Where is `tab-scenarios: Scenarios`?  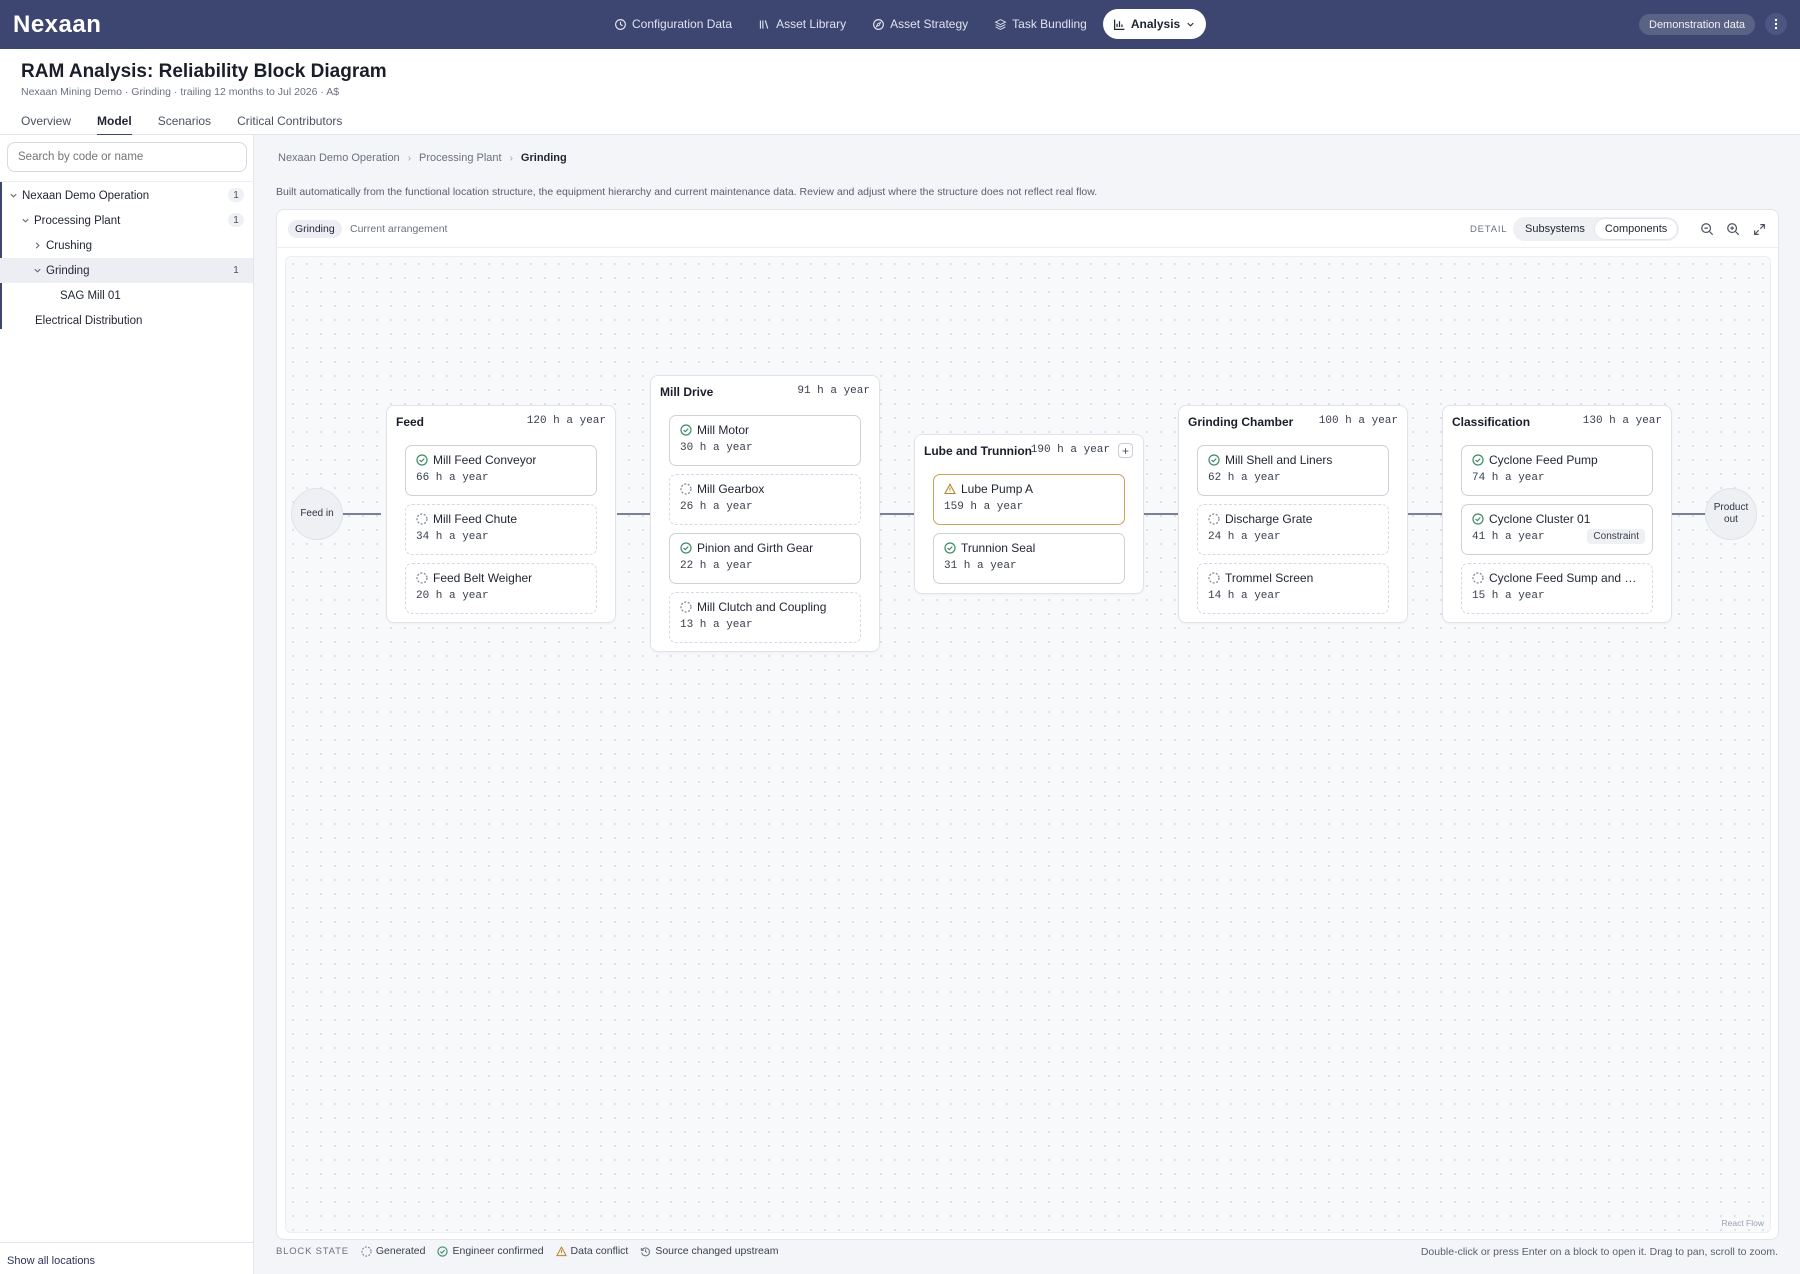
tab-scenarios: Scenarios is located at coordinates (184, 121).